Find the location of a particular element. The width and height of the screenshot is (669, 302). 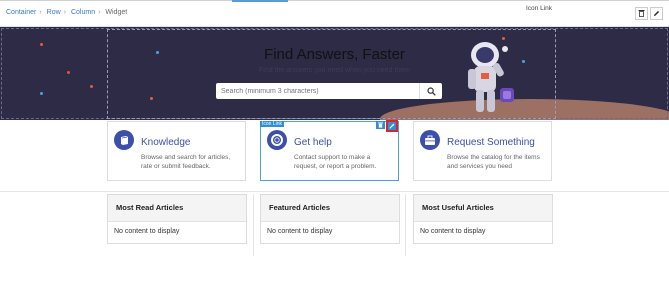

panel-most-read: Most Read Articles No content to display is located at coordinates (177, 219).